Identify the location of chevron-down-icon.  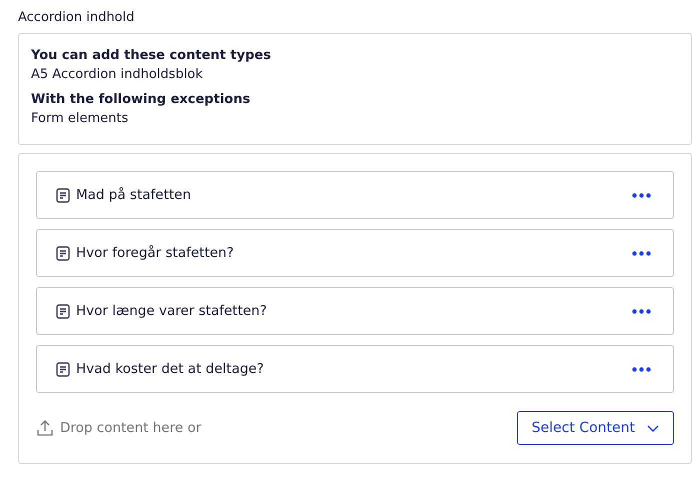
(653, 428).